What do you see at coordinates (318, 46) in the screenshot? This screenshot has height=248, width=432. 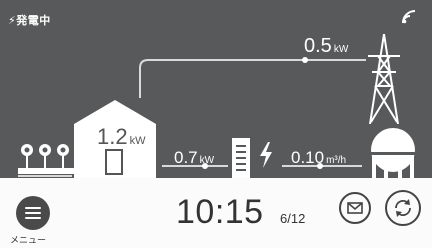 I see `grid-value: 0.5` at bounding box center [318, 46].